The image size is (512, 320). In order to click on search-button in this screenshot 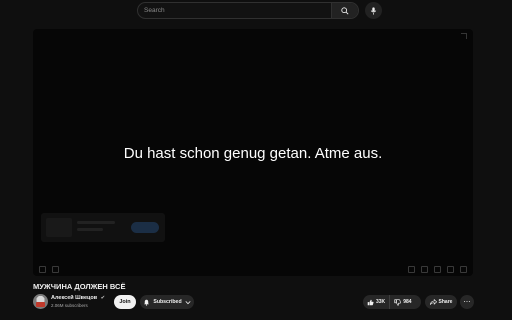, I will do `click(344, 10)`.